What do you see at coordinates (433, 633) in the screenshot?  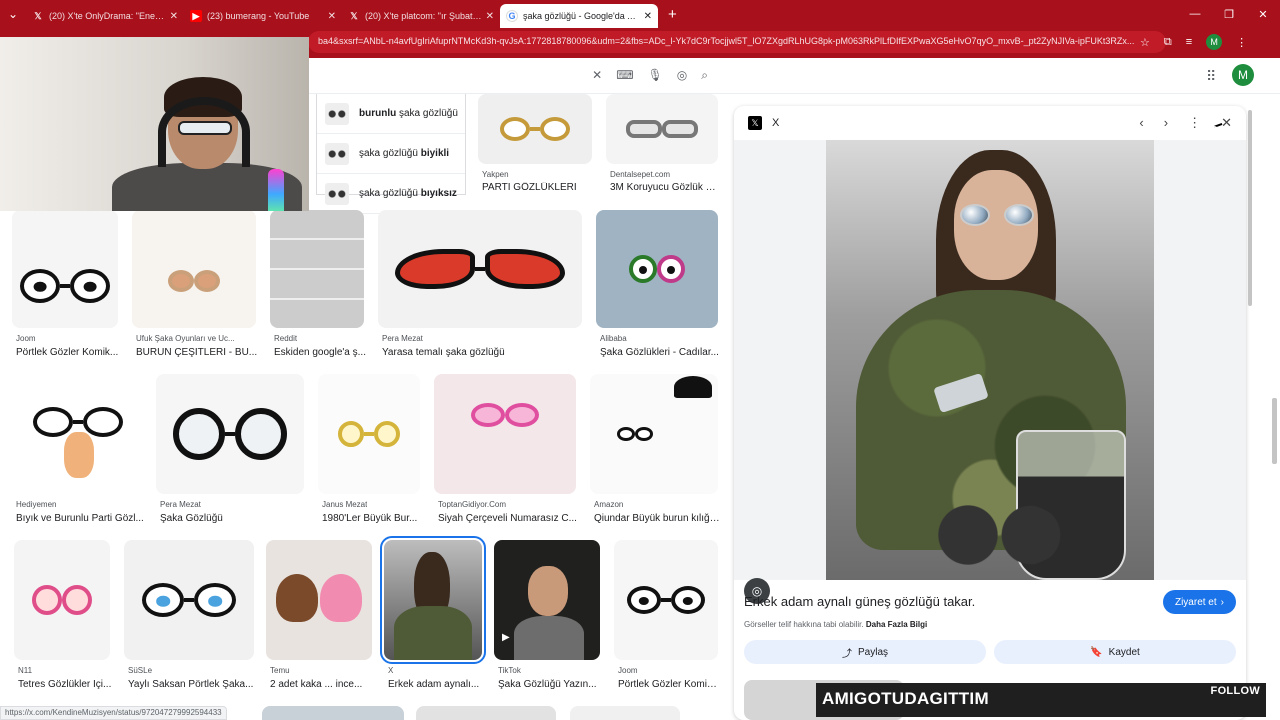 I see `person-jacket` at bounding box center [433, 633].